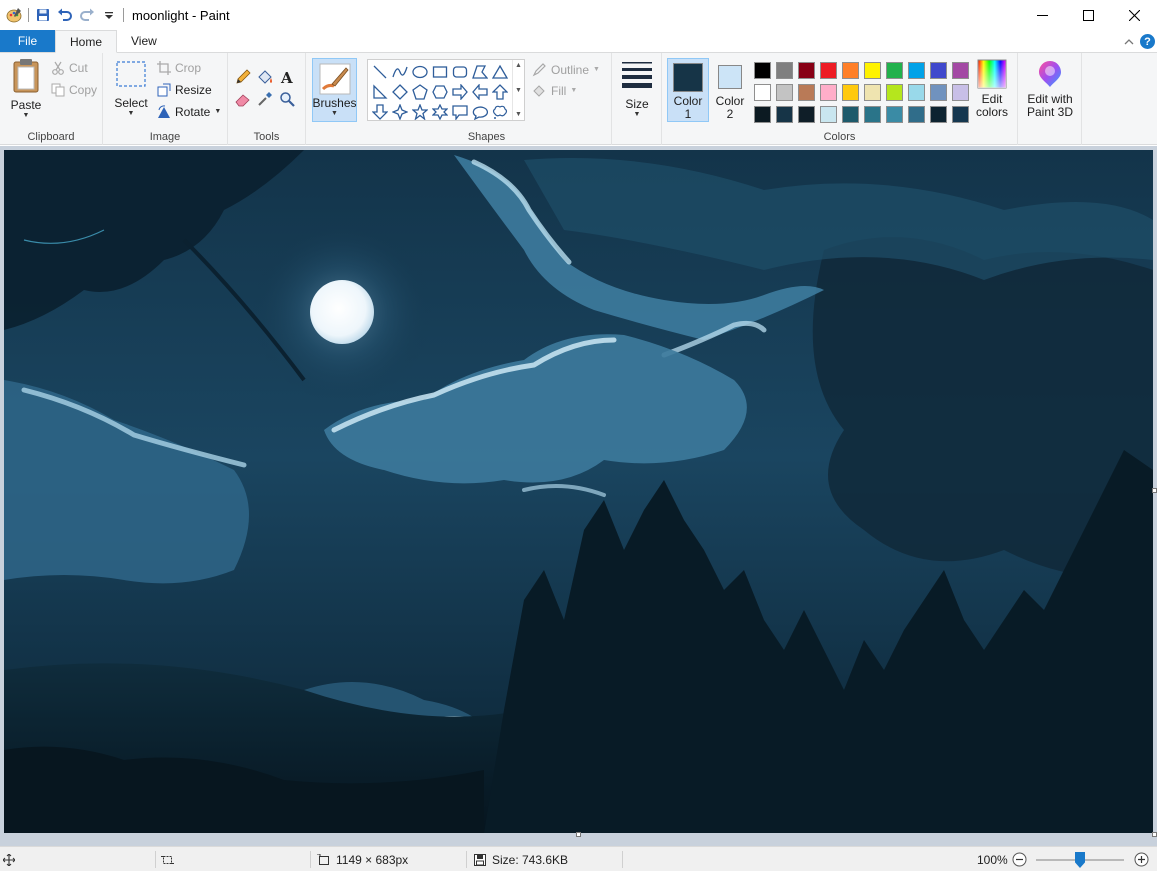 The height and width of the screenshot is (871, 1157). Describe the element at coordinates (144, 41) in the screenshot. I see `tab-view: View` at that location.